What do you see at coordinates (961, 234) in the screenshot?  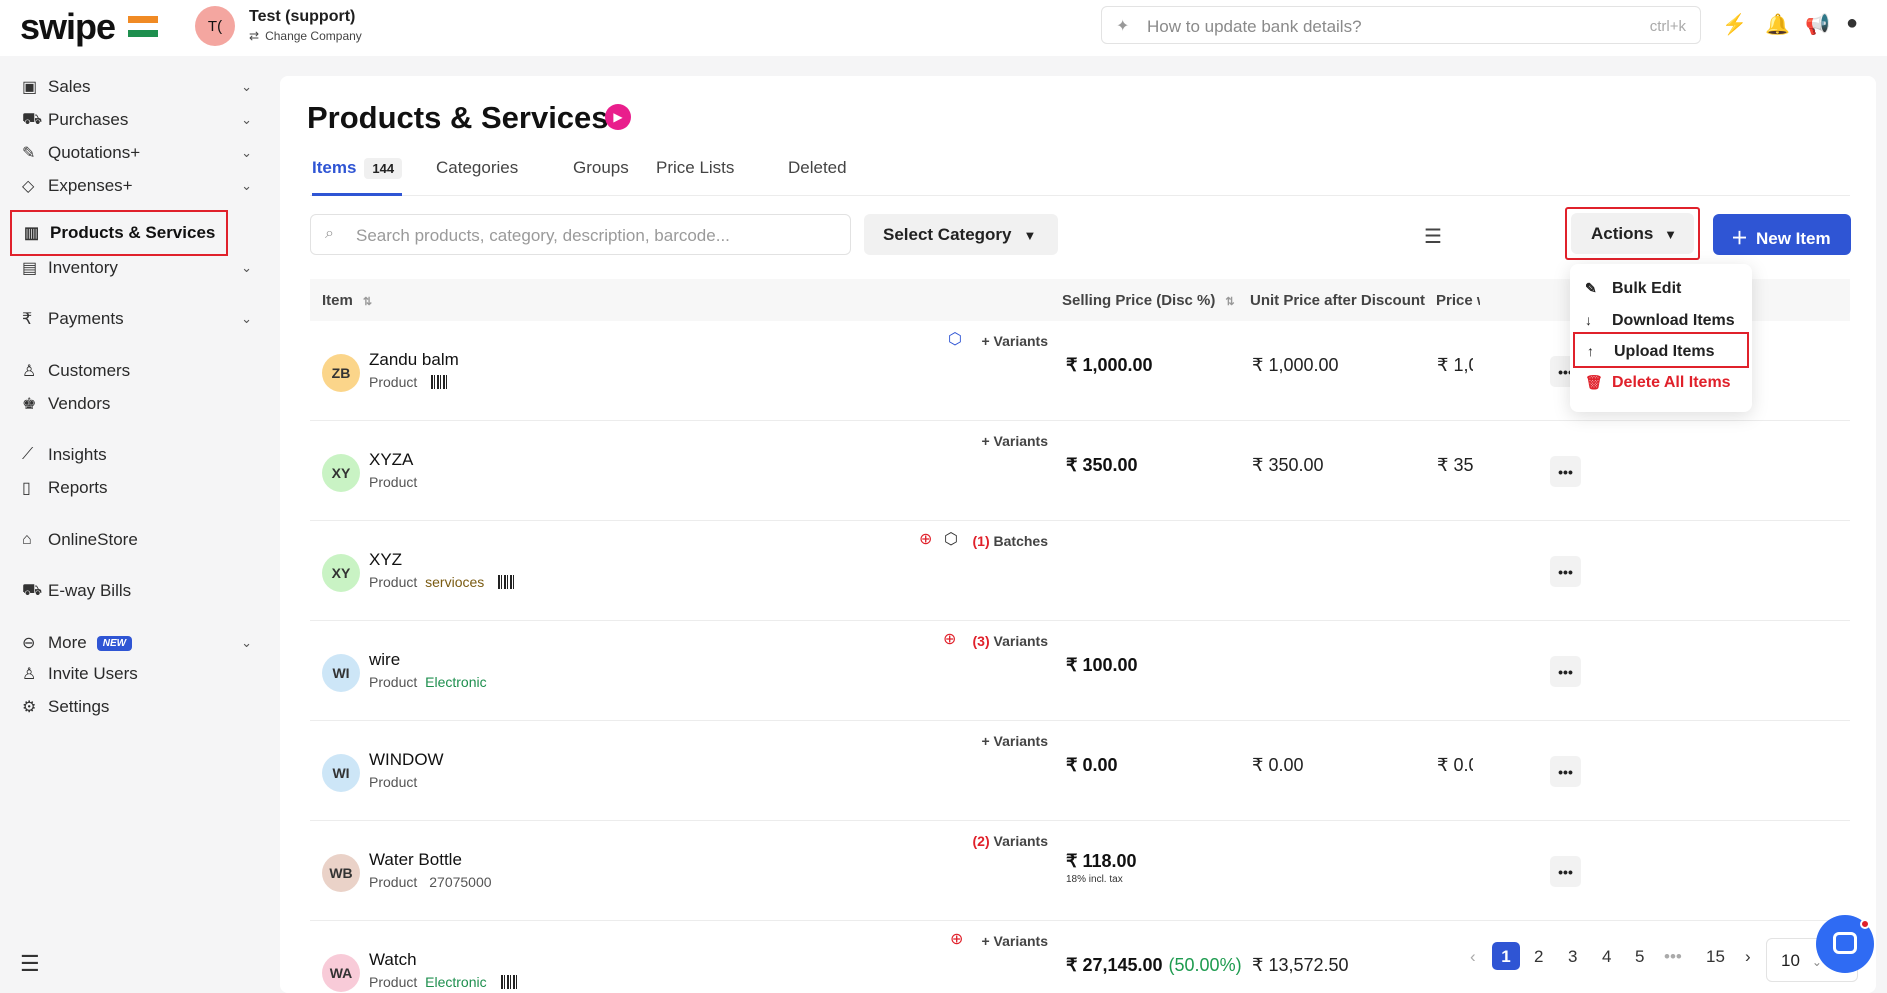 I see `select-category-dropdown: Select Category ▼` at bounding box center [961, 234].